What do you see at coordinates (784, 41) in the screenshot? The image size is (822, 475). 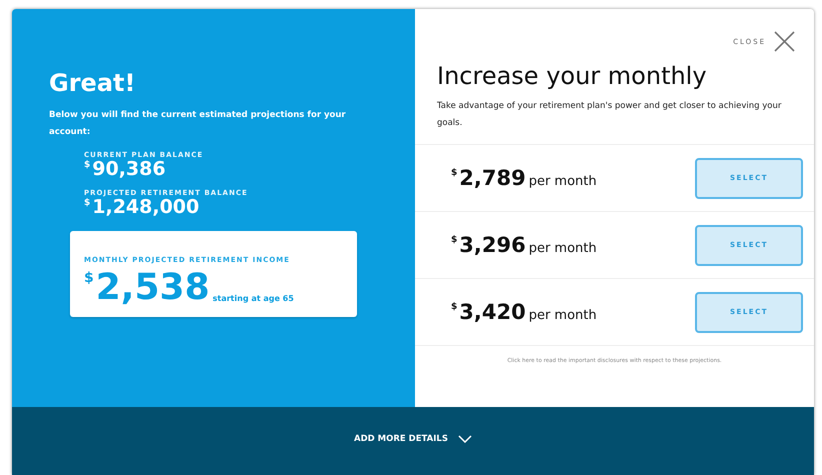 I see `close-icon` at bounding box center [784, 41].